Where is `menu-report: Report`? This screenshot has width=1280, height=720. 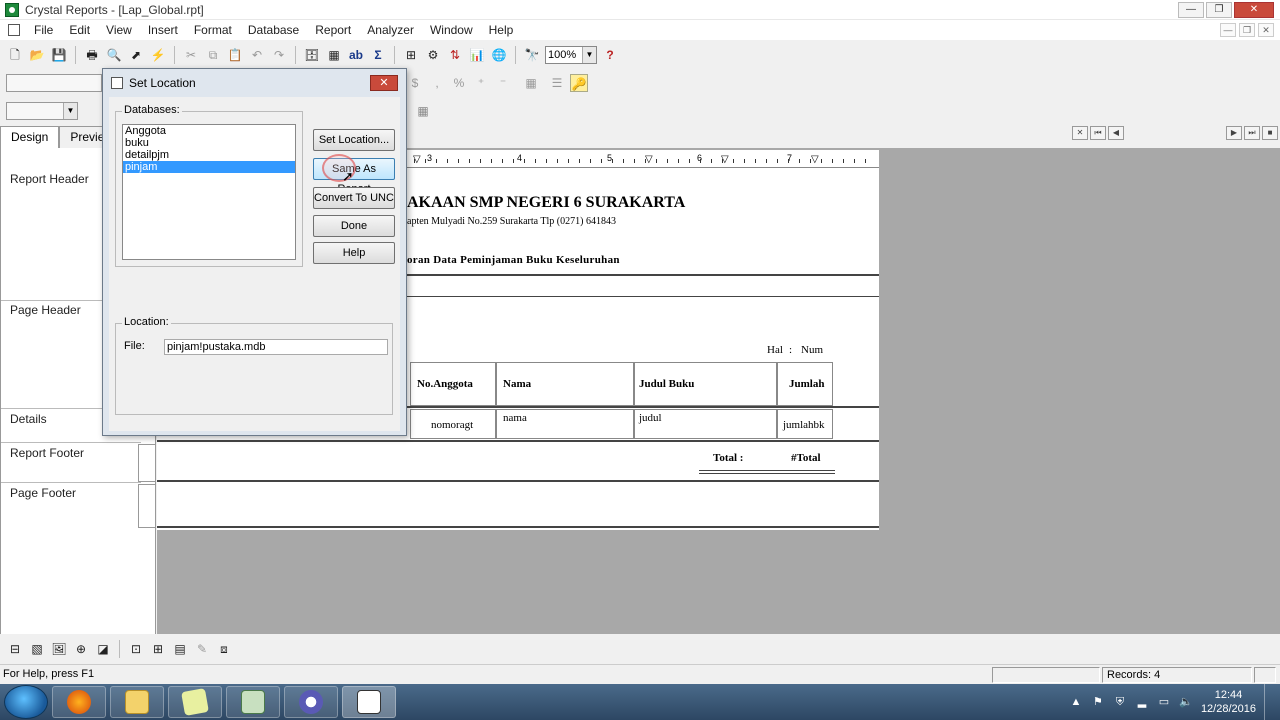 menu-report: Report is located at coordinates (333, 30).